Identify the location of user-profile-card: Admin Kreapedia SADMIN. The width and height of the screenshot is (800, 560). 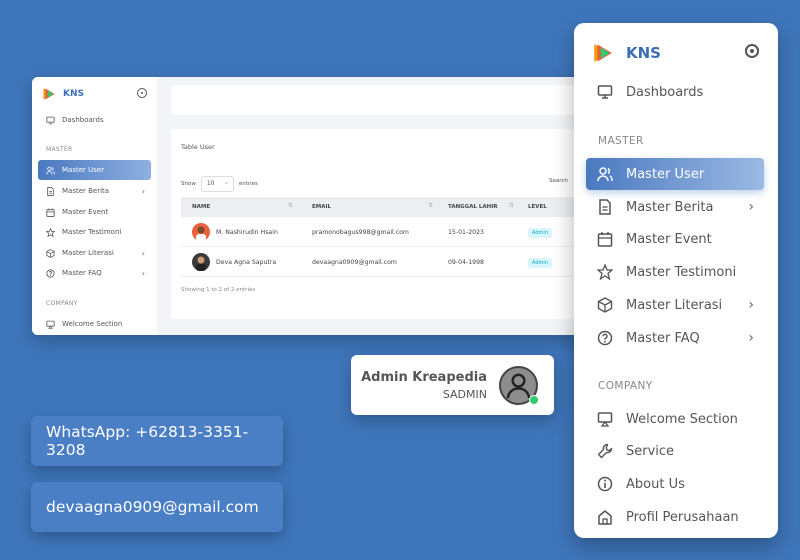
(452, 385).